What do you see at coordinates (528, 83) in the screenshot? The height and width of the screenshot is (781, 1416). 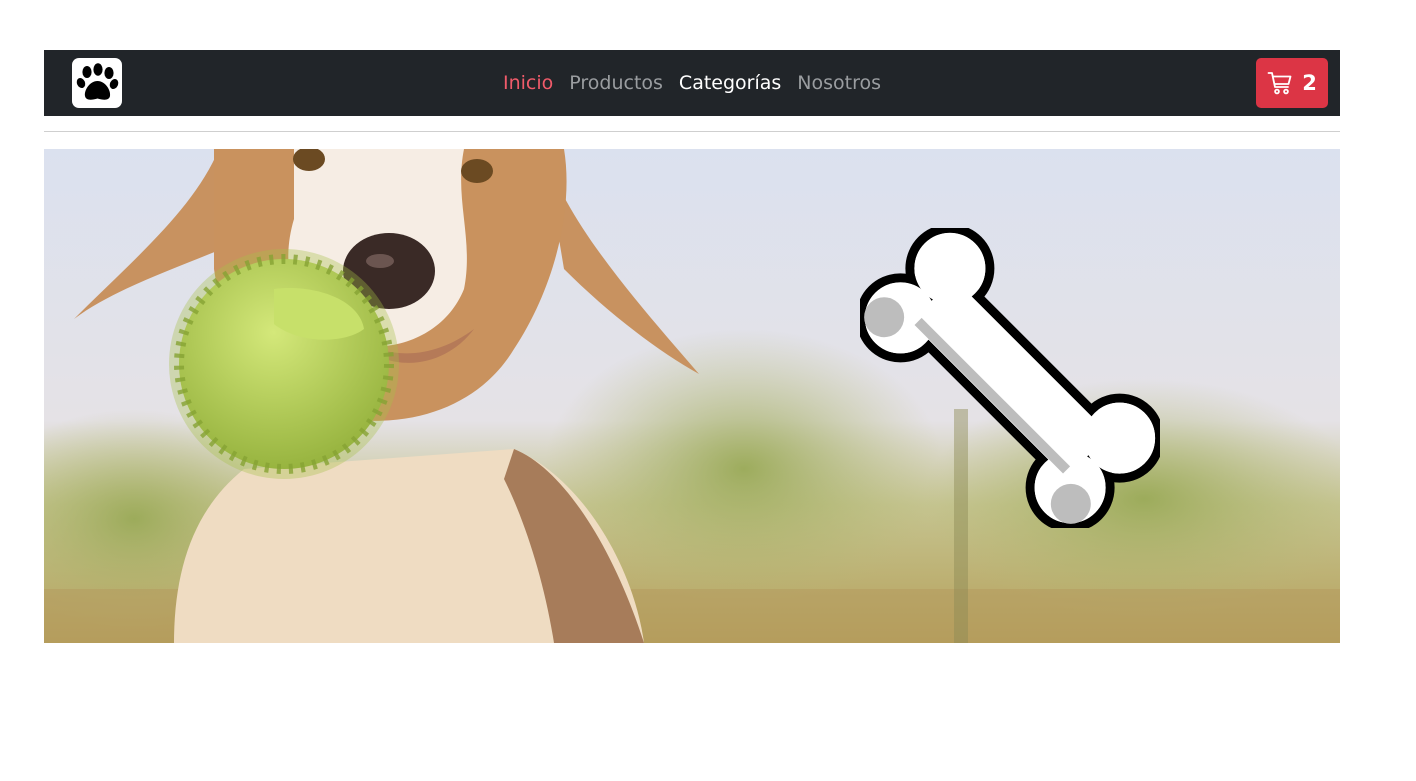 I see `nav-link-inicio: Inicio` at bounding box center [528, 83].